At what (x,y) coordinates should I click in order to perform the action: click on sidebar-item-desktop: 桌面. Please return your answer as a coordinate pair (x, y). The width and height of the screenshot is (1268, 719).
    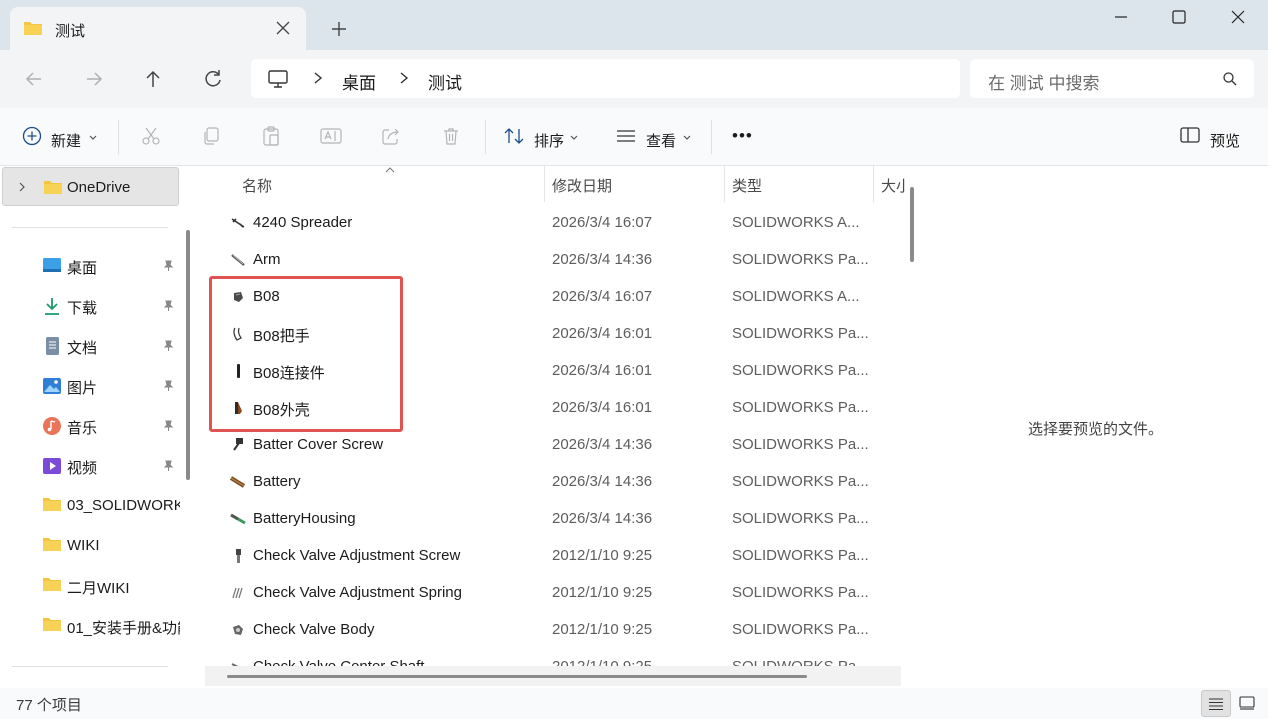
    Looking at the image, I should click on (92, 267).